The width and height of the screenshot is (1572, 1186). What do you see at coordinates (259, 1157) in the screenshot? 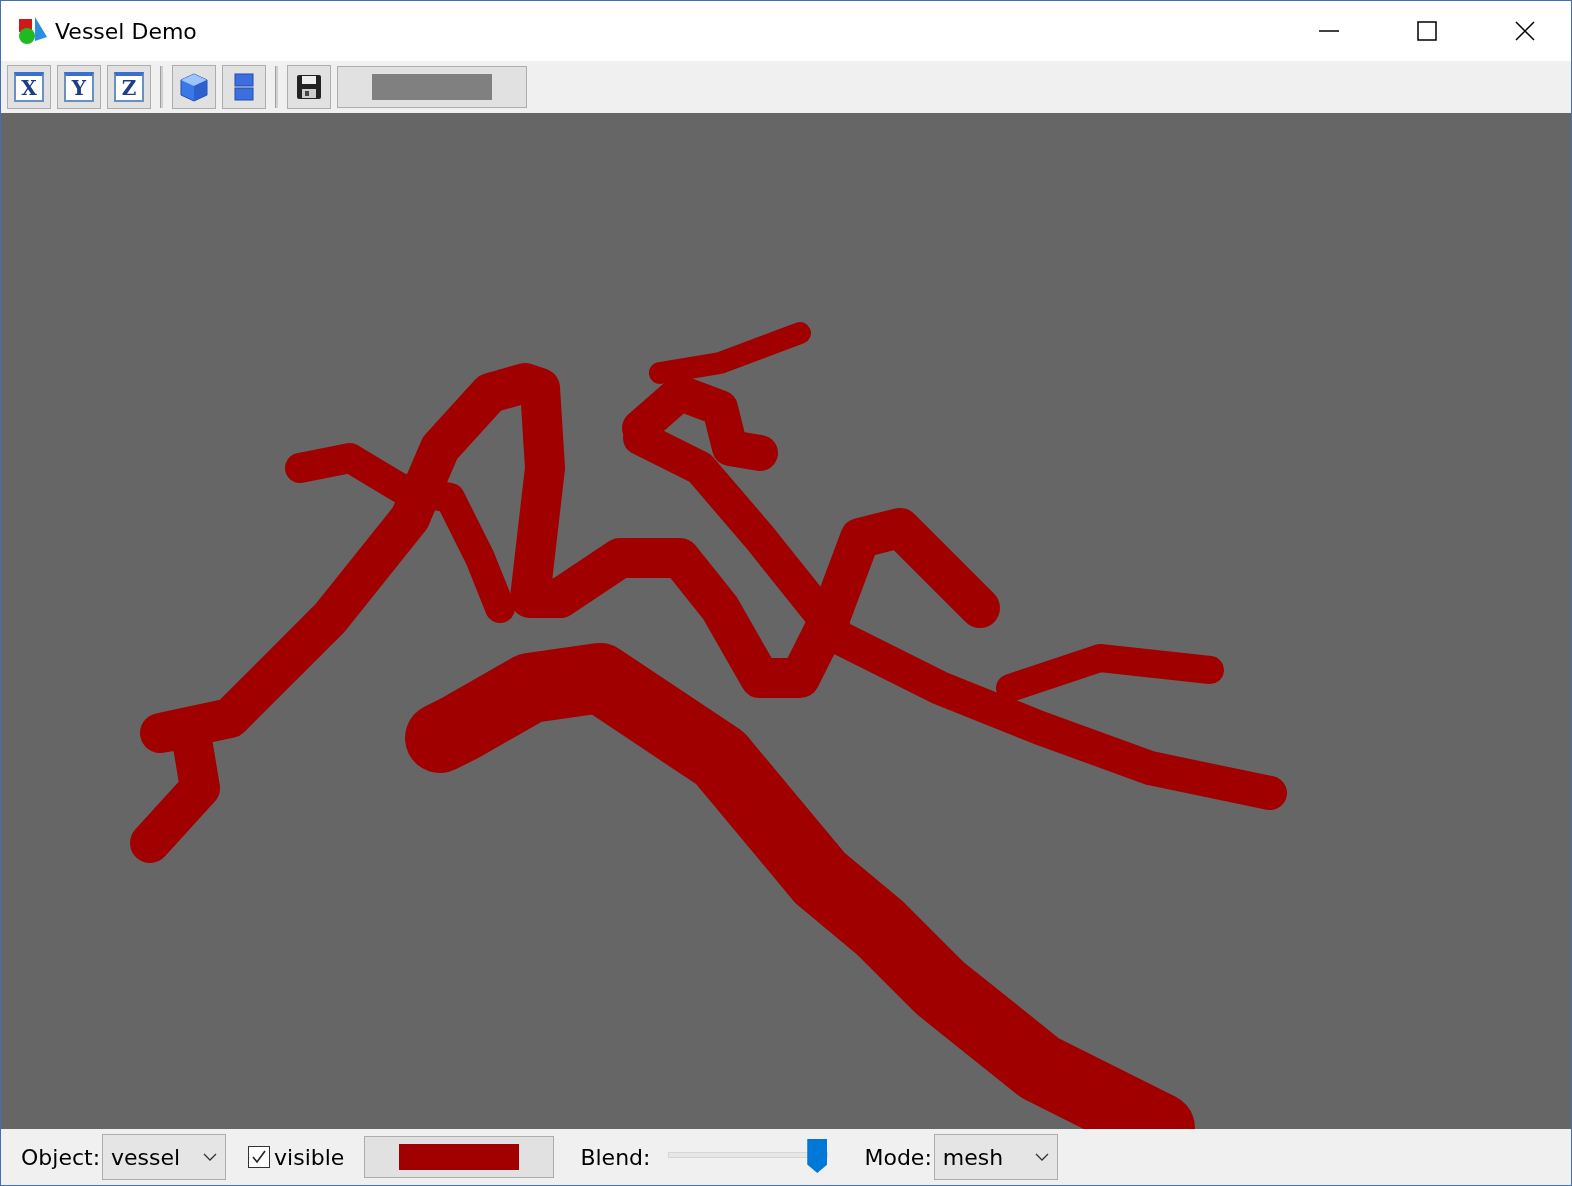
I see `visible-checkbox` at bounding box center [259, 1157].